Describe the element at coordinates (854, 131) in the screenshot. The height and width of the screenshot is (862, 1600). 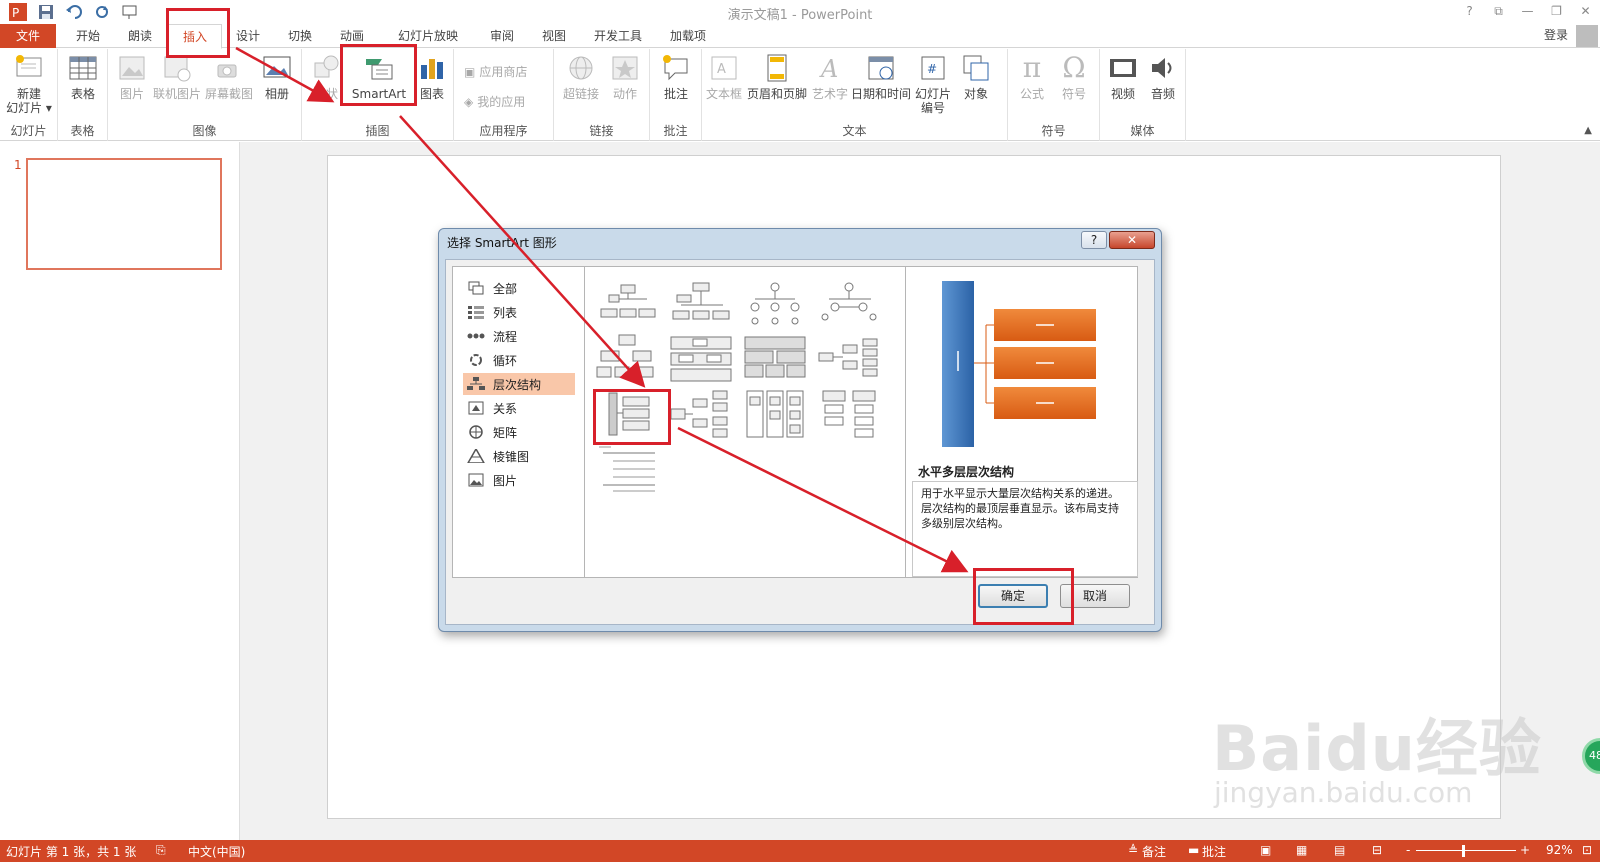
I see `group-label-text: 文本` at that location.